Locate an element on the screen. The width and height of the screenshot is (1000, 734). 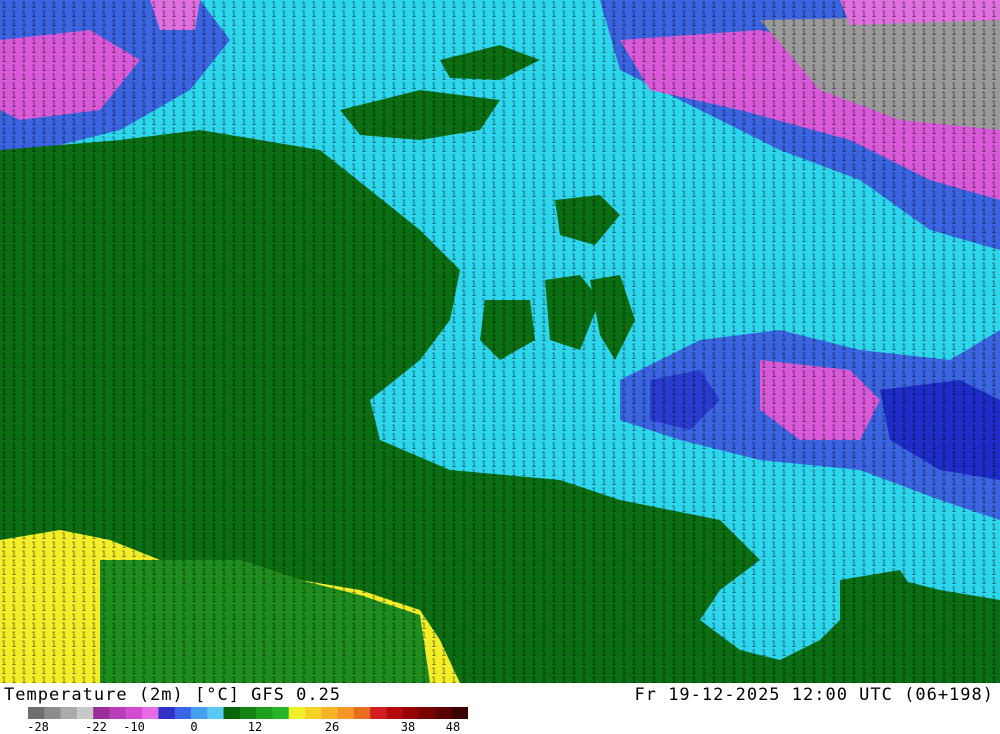
color-scale-tick-label: -10 is located at coordinates (134, 727).